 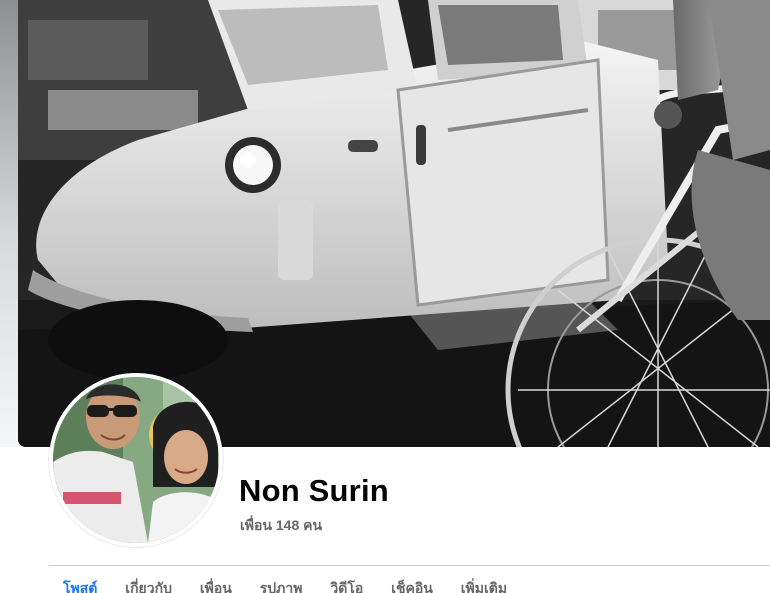 What do you see at coordinates (216, 585) in the screenshot?
I see `tab-friends: เพื่อน` at bounding box center [216, 585].